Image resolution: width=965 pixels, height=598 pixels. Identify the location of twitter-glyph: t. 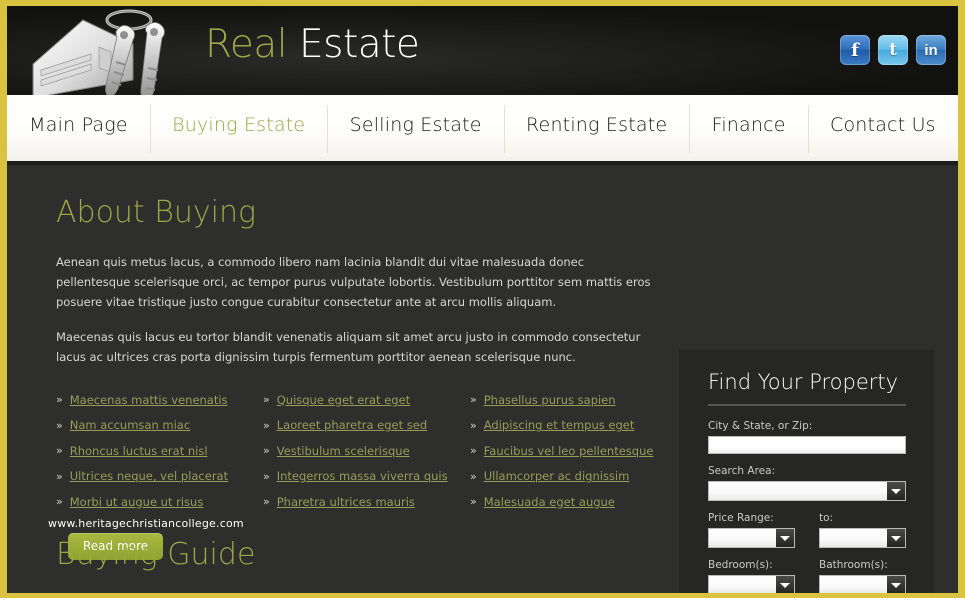
(893, 50).